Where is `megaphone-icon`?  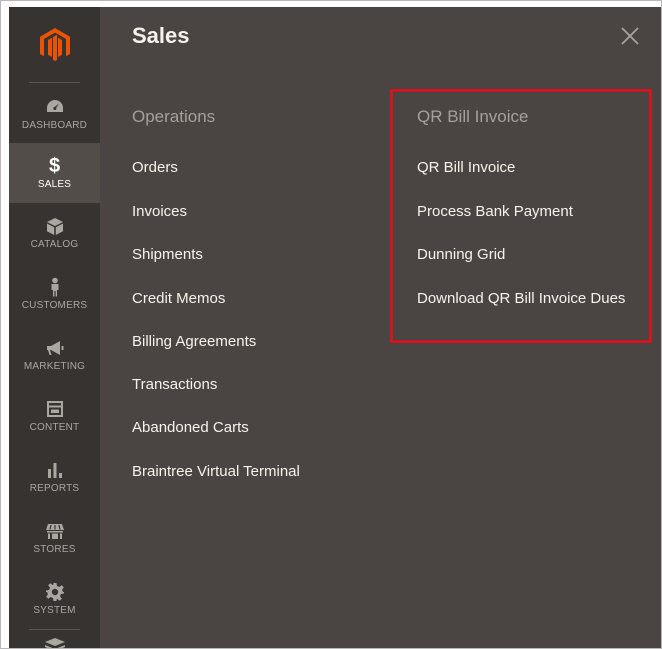
megaphone-icon is located at coordinates (55, 348).